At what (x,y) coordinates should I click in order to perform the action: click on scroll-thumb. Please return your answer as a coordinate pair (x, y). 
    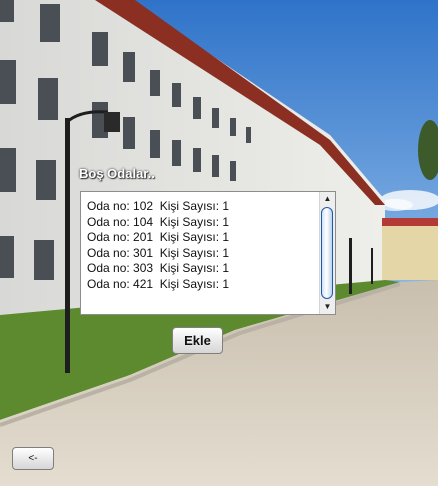
    Looking at the image, I should click on (327, 253).